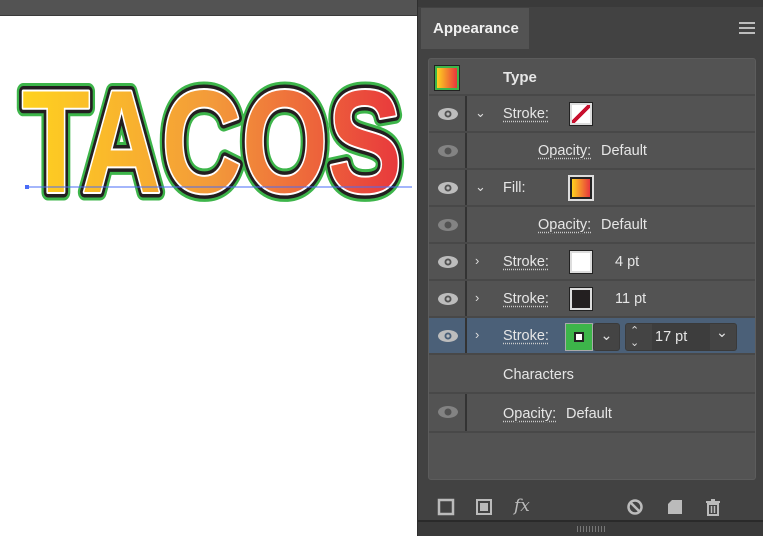 The image size is (763, 541). What do you see at coordinates (538, 375) in the screenshot?
I see `characters-label: Characters` at bounding box center [538, 375].